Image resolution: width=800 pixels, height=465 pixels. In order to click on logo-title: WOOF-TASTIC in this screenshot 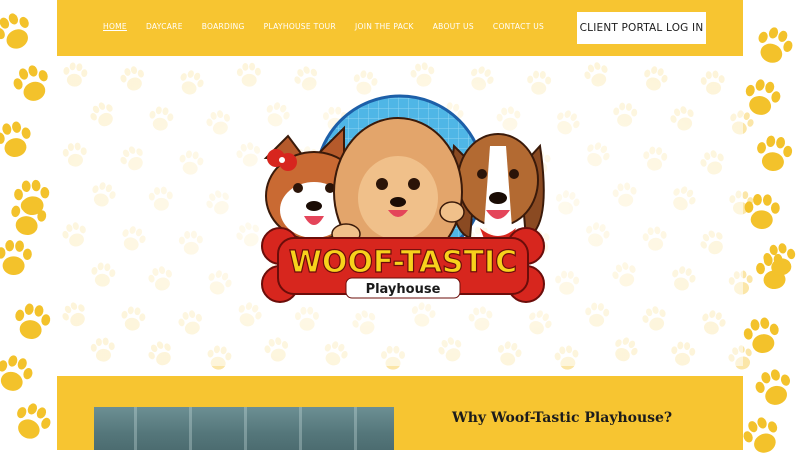, I will do `click(403, 262)`.